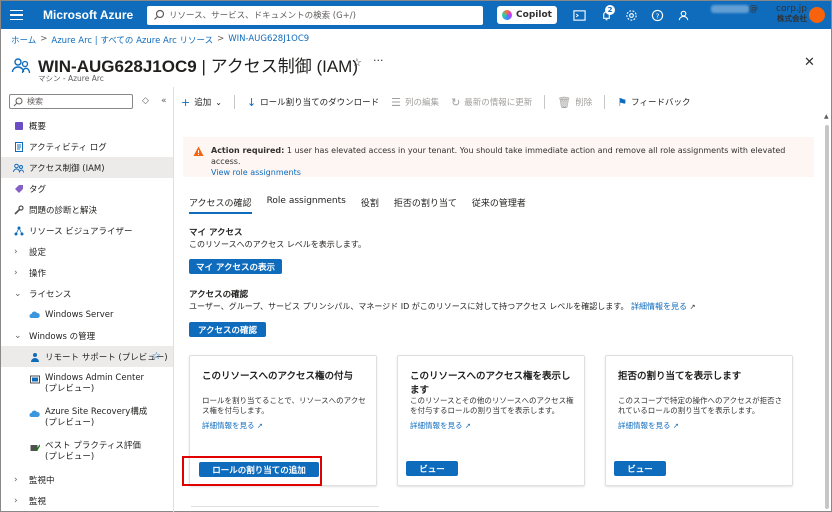 Image resolution: width=832 pixels, height=512 pixels. What do you see at coordinates (38, 252) in the screenshot?
I see `nav-item-label: 設定` at bounding box center [38, 252].